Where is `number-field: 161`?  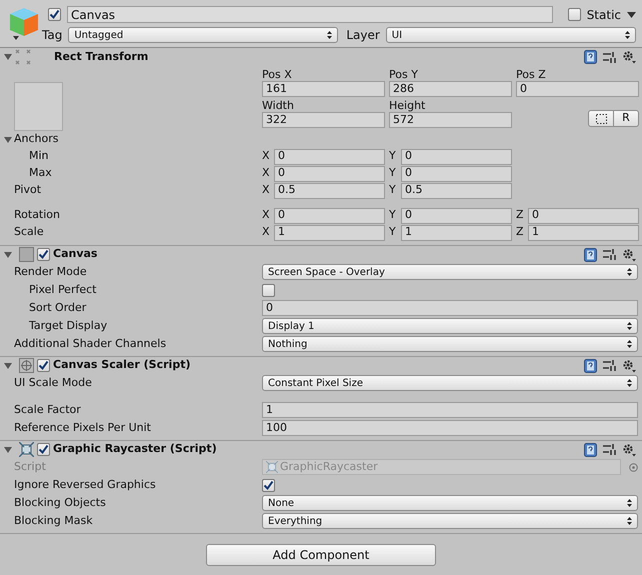 number-field: 161 is located at coordinates (323, 89).